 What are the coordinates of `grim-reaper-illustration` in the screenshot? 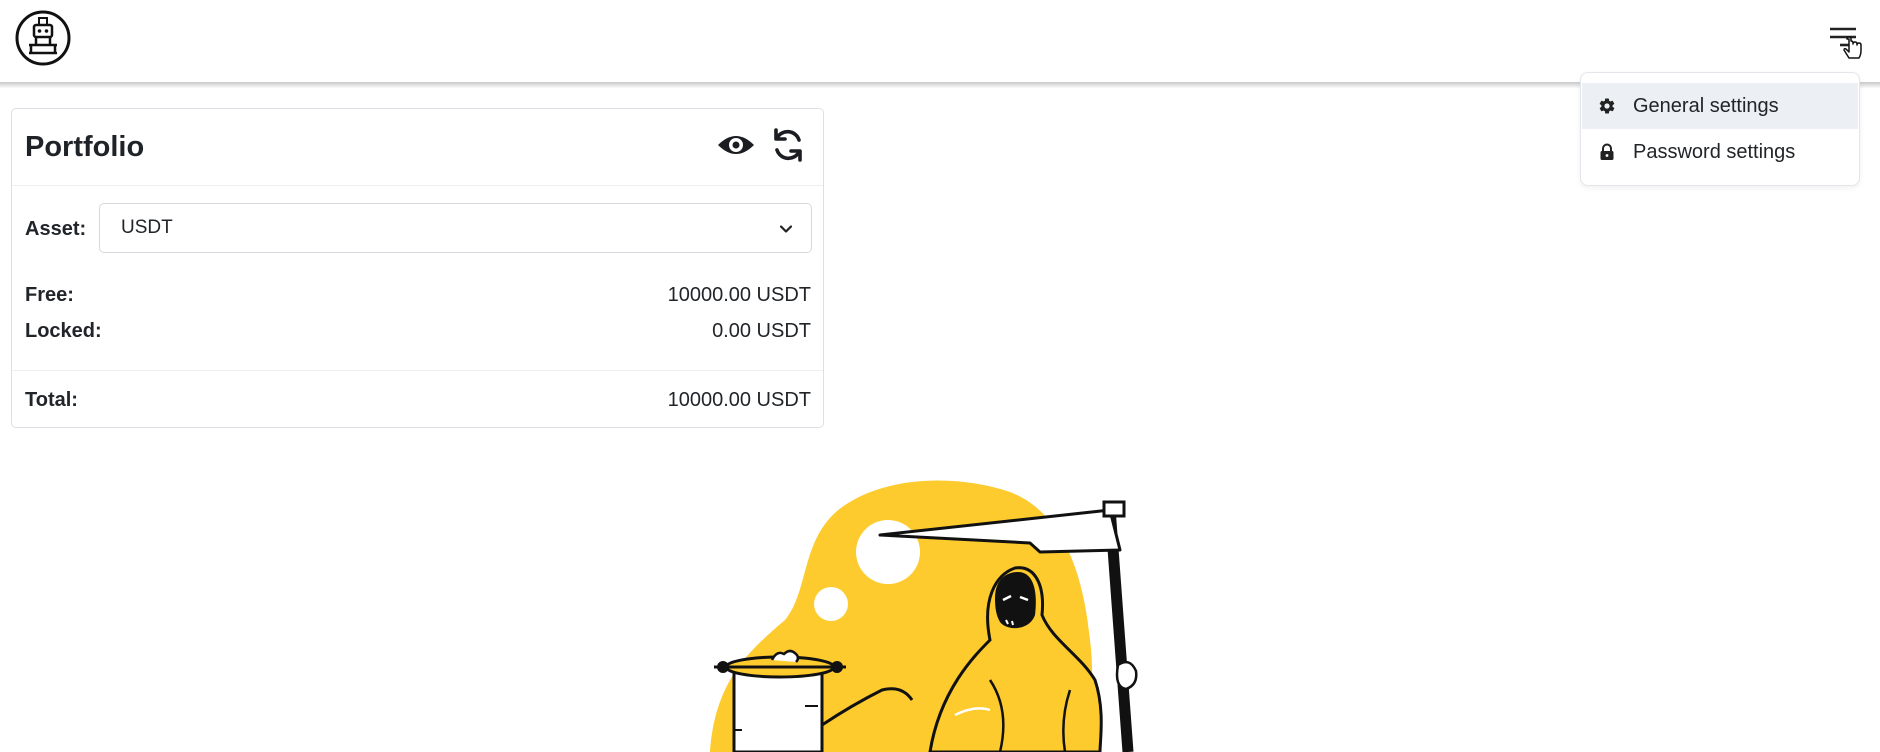 It's located at (950, 616).